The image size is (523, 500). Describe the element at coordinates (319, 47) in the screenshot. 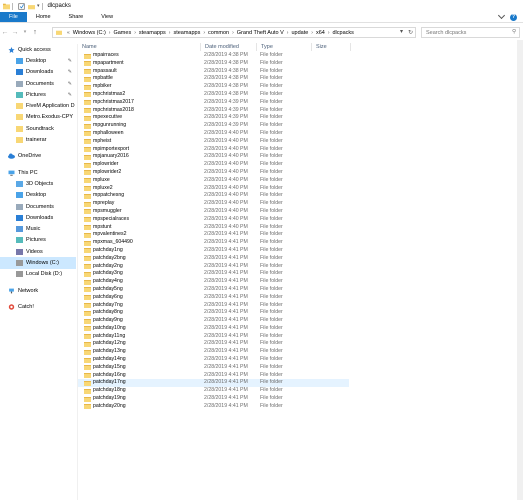

I see `column-header-size: Size` at that location.